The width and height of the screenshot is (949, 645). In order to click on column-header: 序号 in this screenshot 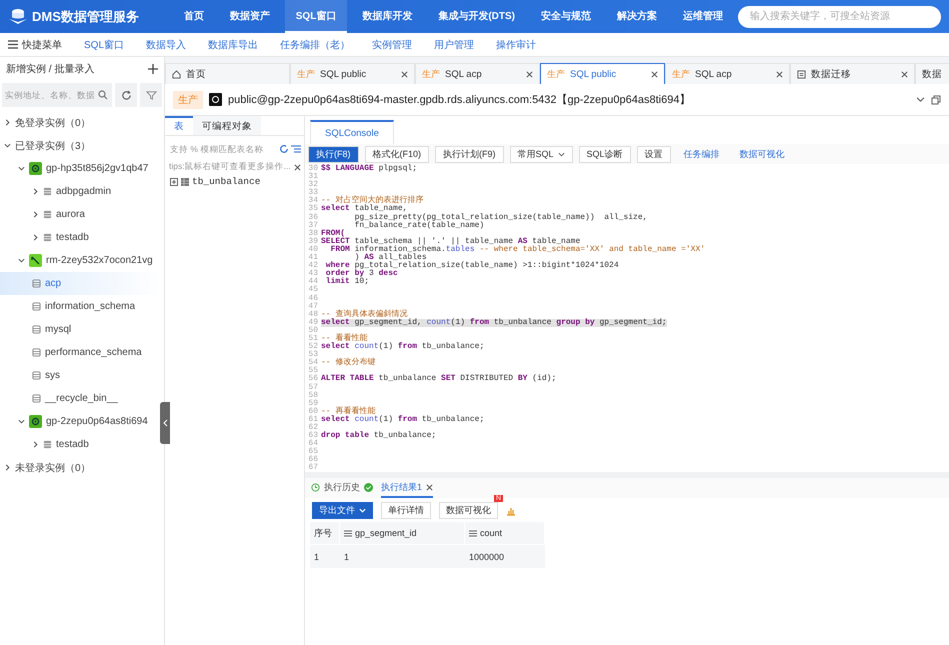, I will do `click(325, 533)`.